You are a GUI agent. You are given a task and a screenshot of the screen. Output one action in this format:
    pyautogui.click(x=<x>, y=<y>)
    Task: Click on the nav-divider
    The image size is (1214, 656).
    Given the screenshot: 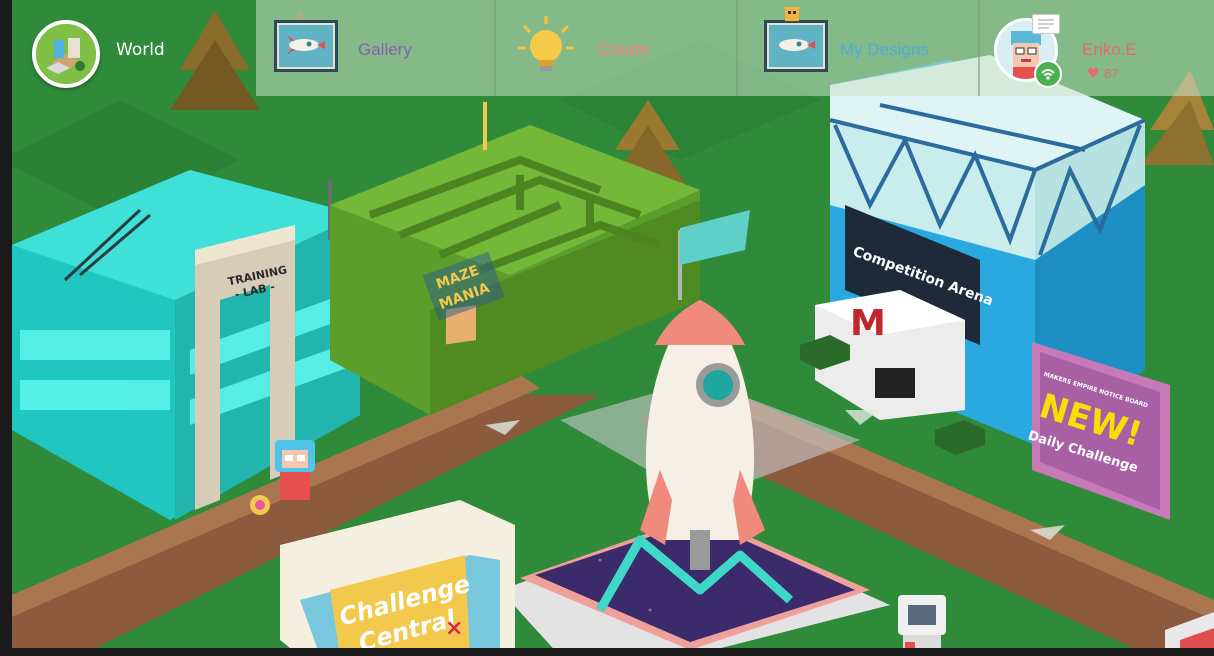 What is the action you would take?
    pyautogui.click(x=979, y=48)
    